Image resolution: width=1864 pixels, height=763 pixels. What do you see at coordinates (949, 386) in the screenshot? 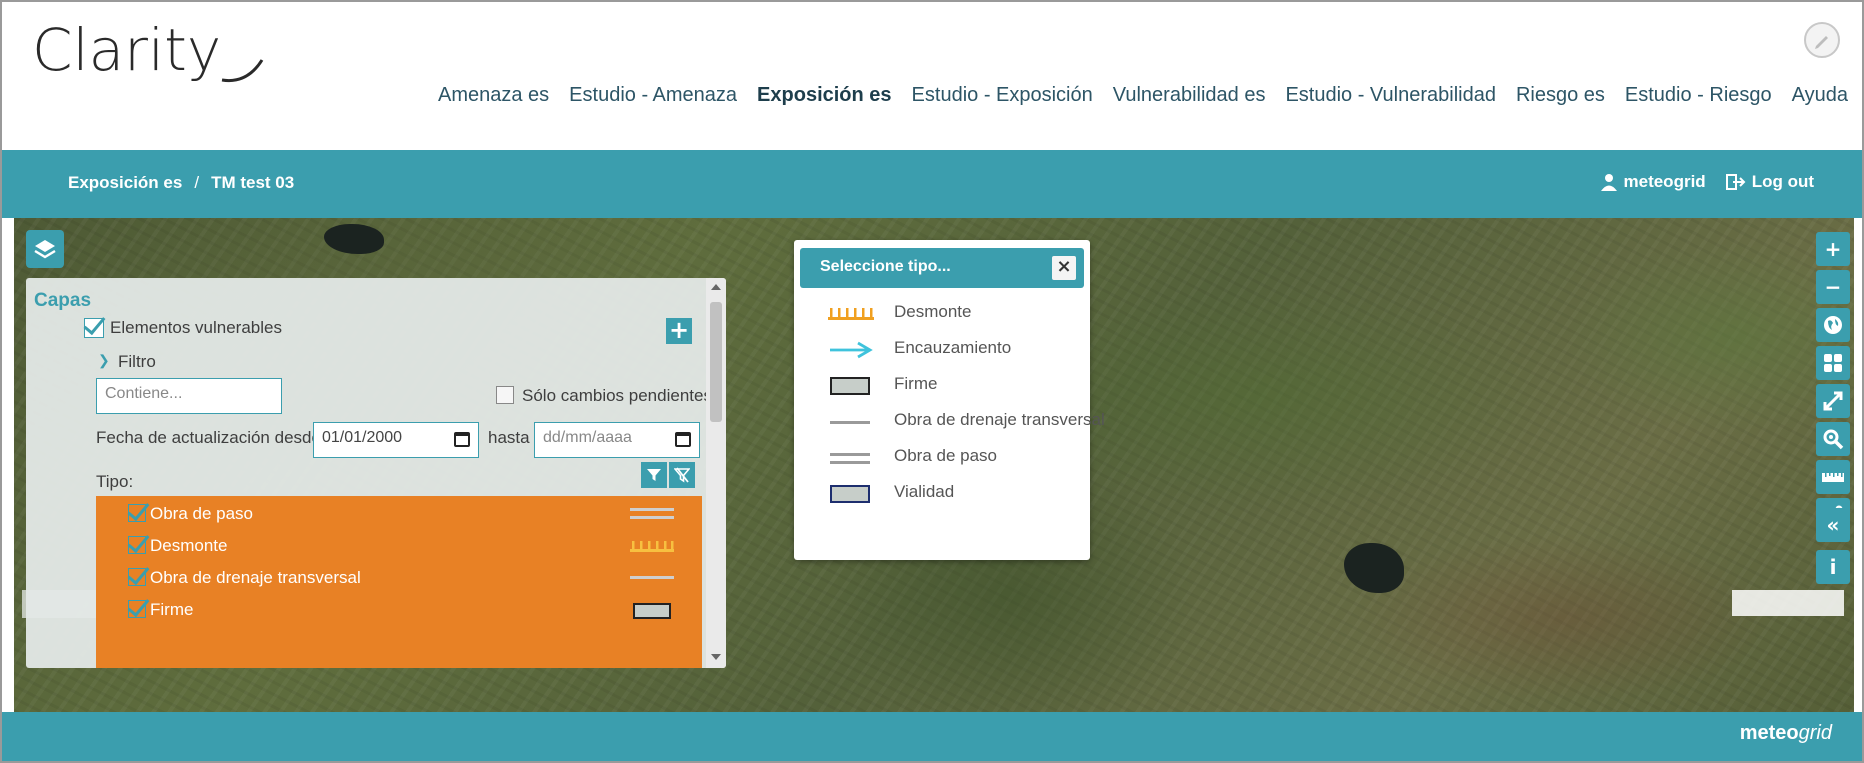
I see `type-option-firme: Firme` at bounding box center [949, 386].